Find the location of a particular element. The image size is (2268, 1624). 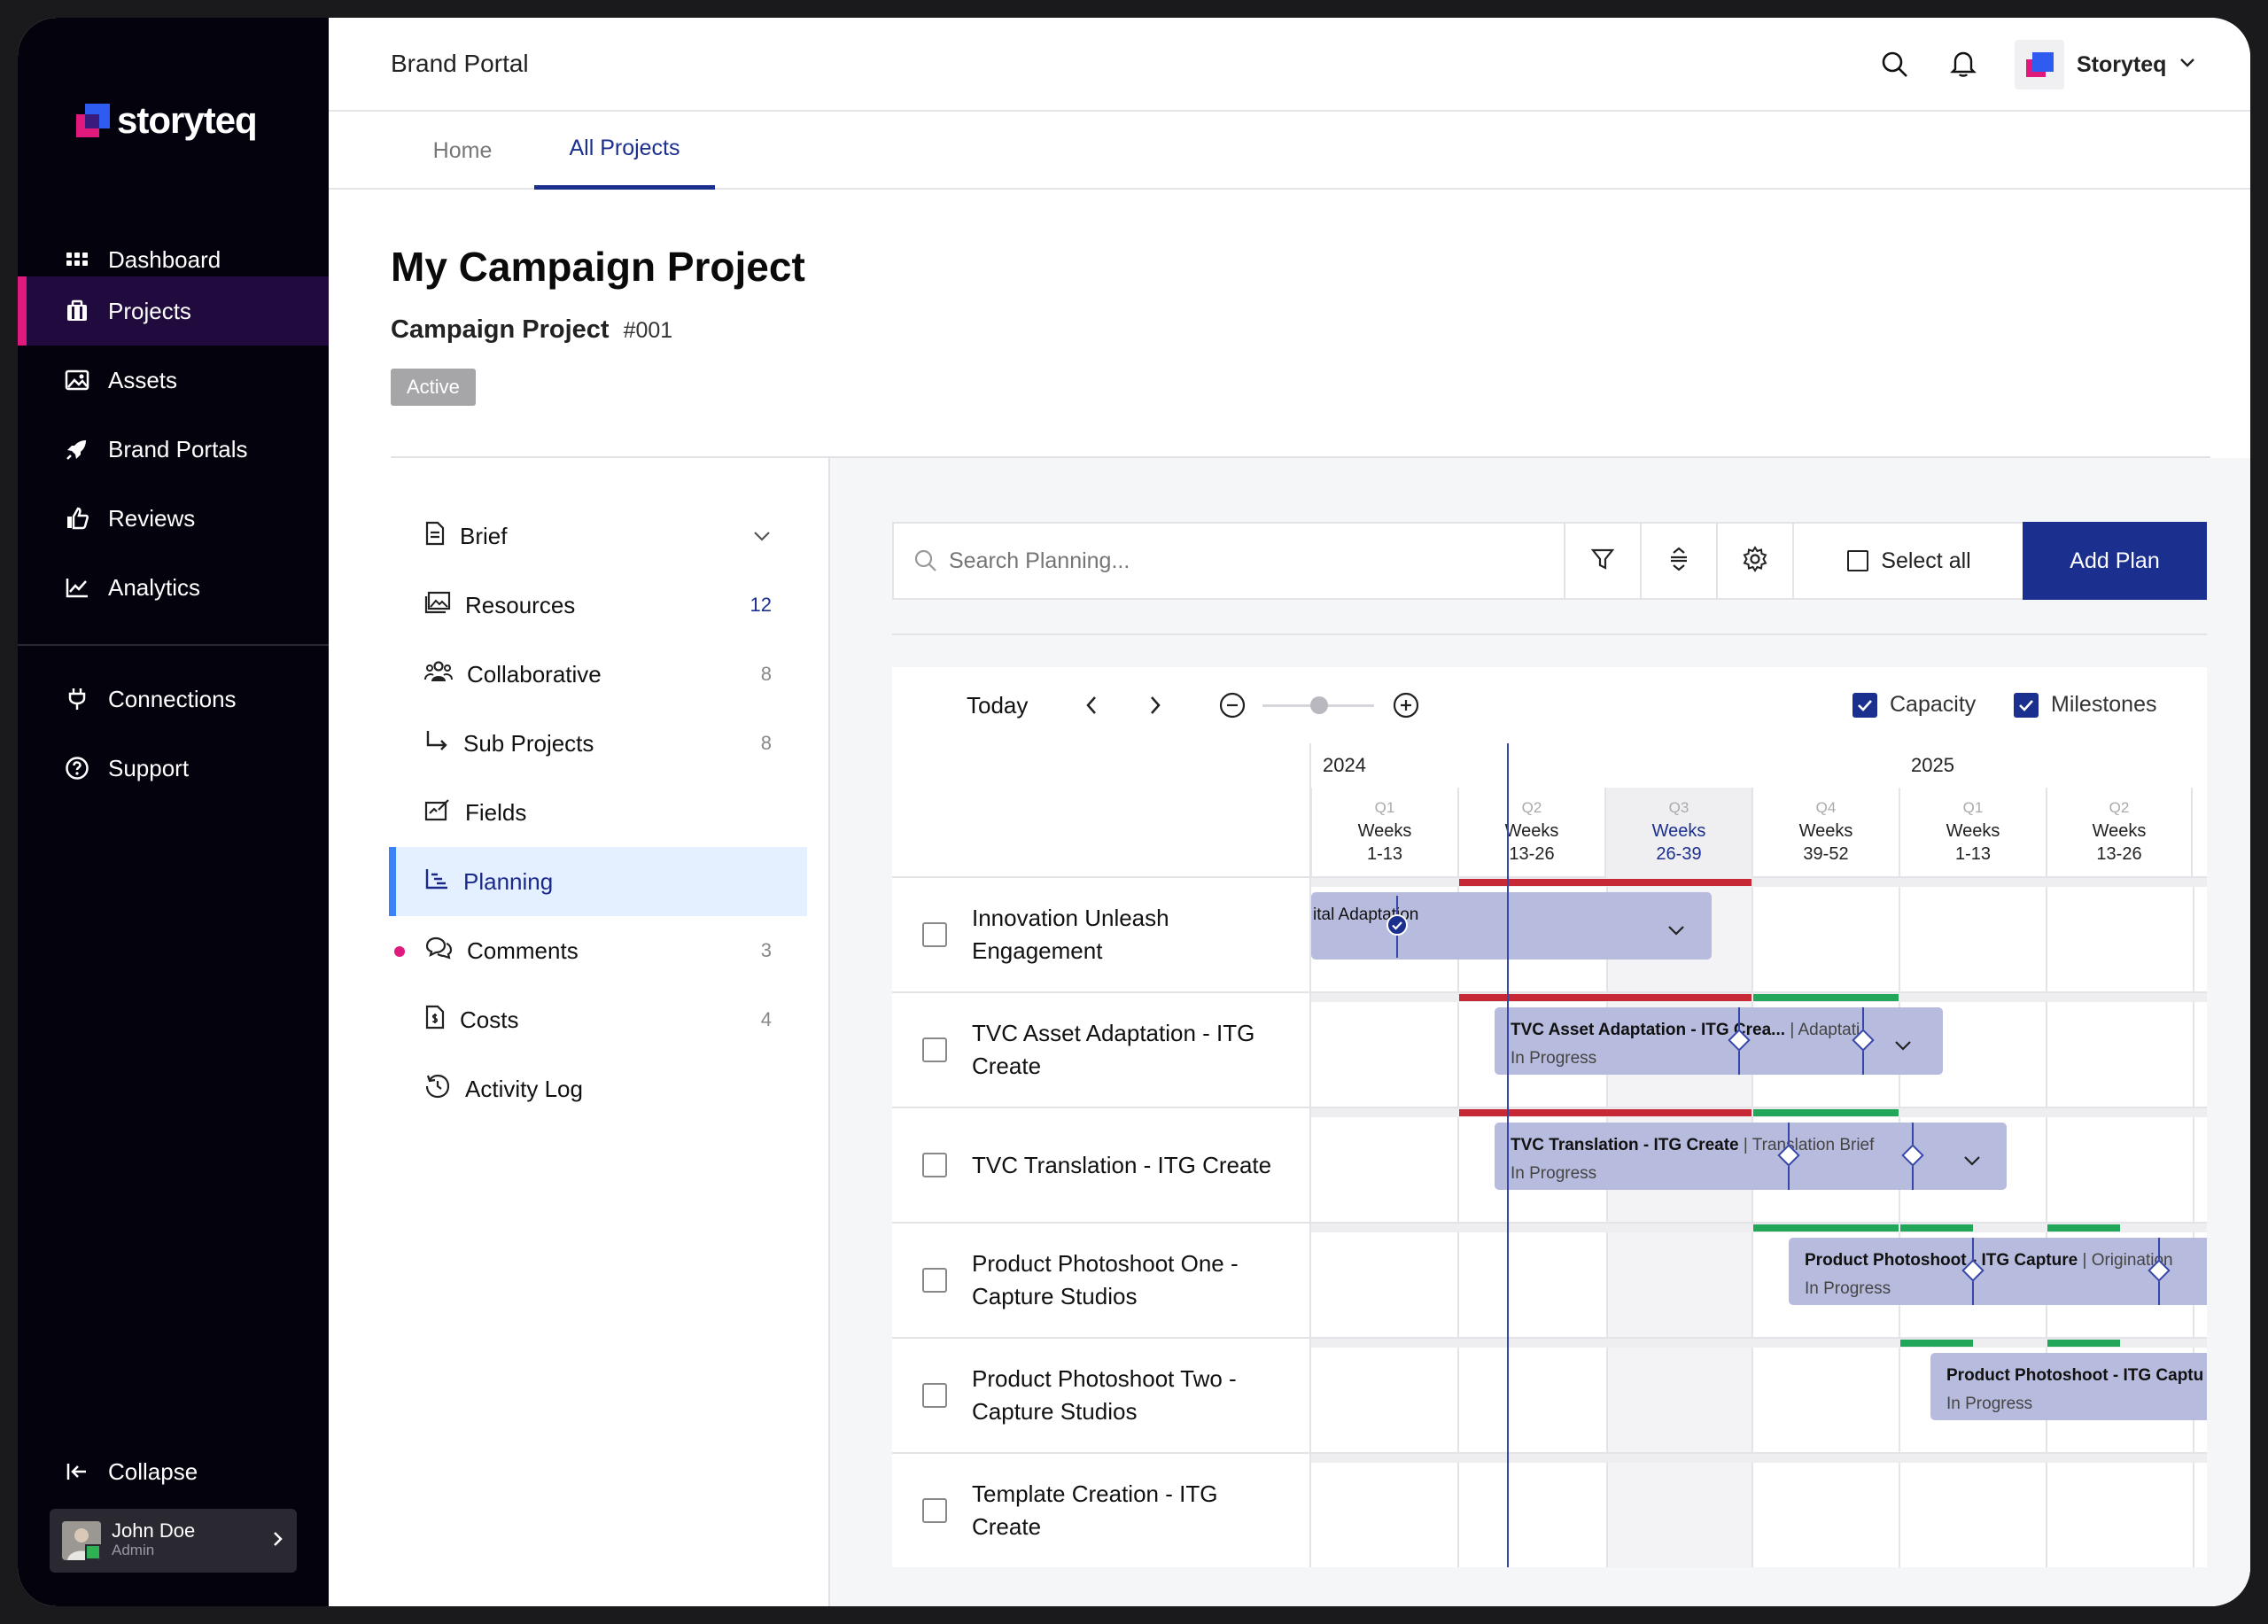

milestones-toggle: Milestones is located at coordinates (2085, 705).